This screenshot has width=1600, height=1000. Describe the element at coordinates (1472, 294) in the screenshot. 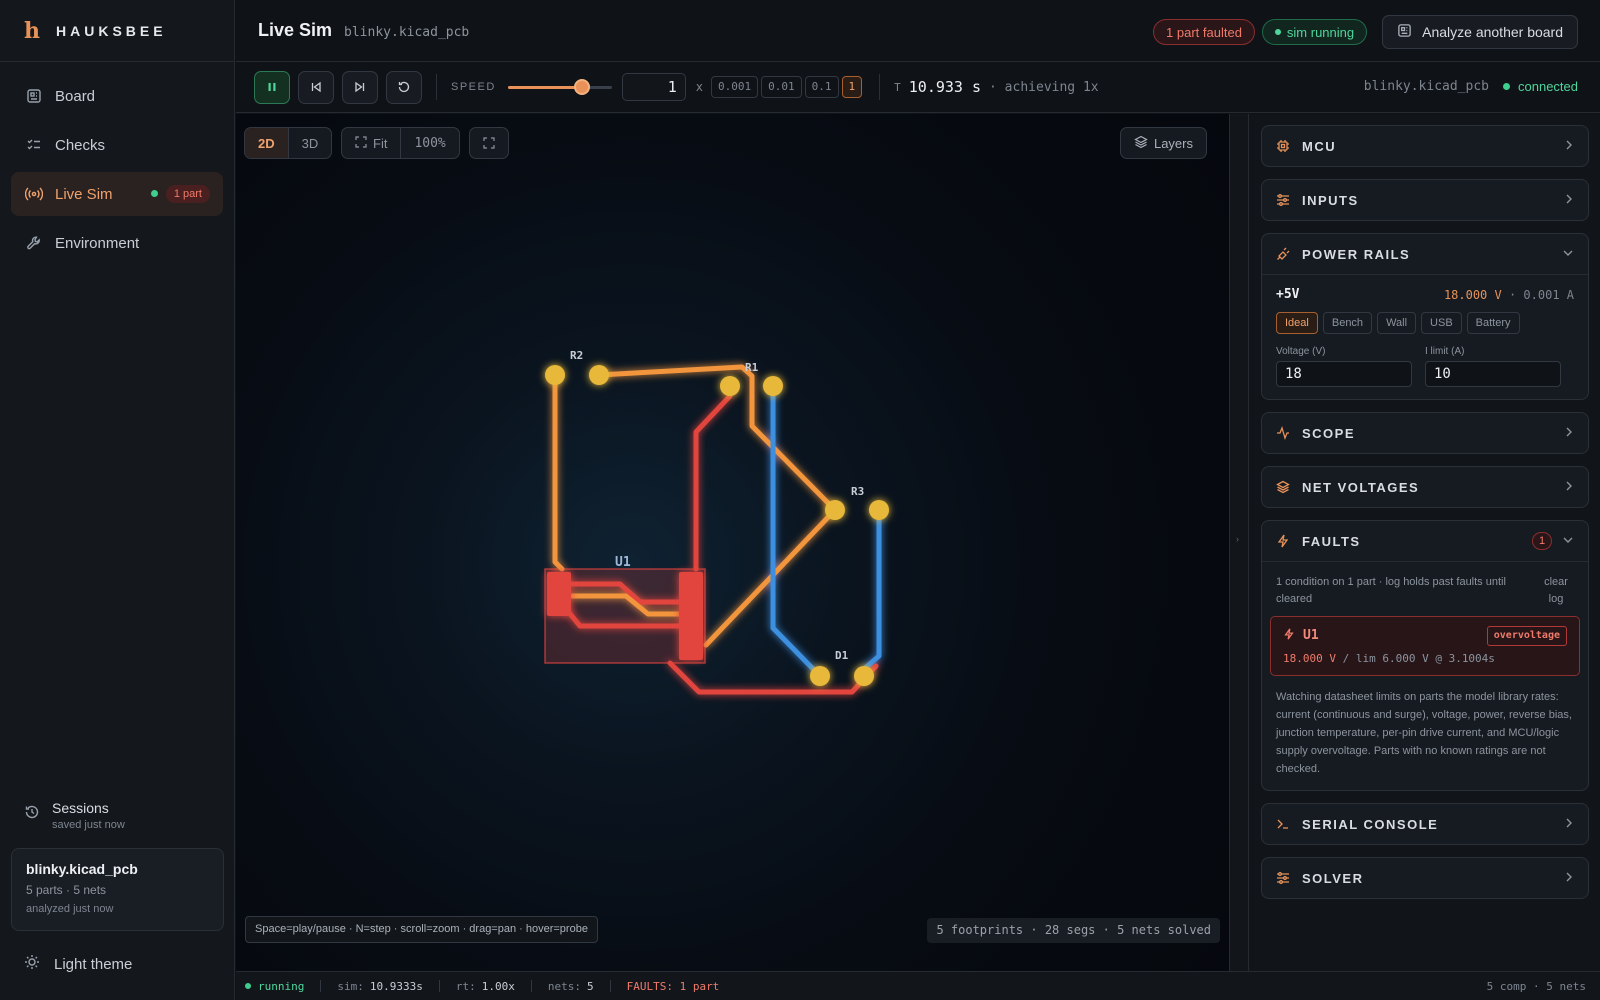

I see `rail-voltage: 18.000 V` at that location.